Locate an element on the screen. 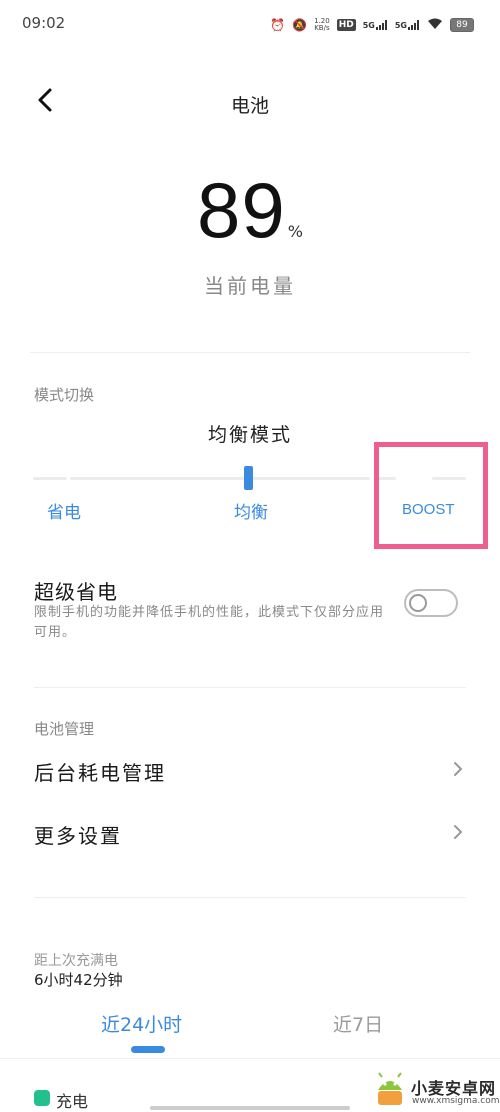 The height and width of the screenshot is (1112, 500). sim2-network-label: 5G is located at coordinates (400, 25).